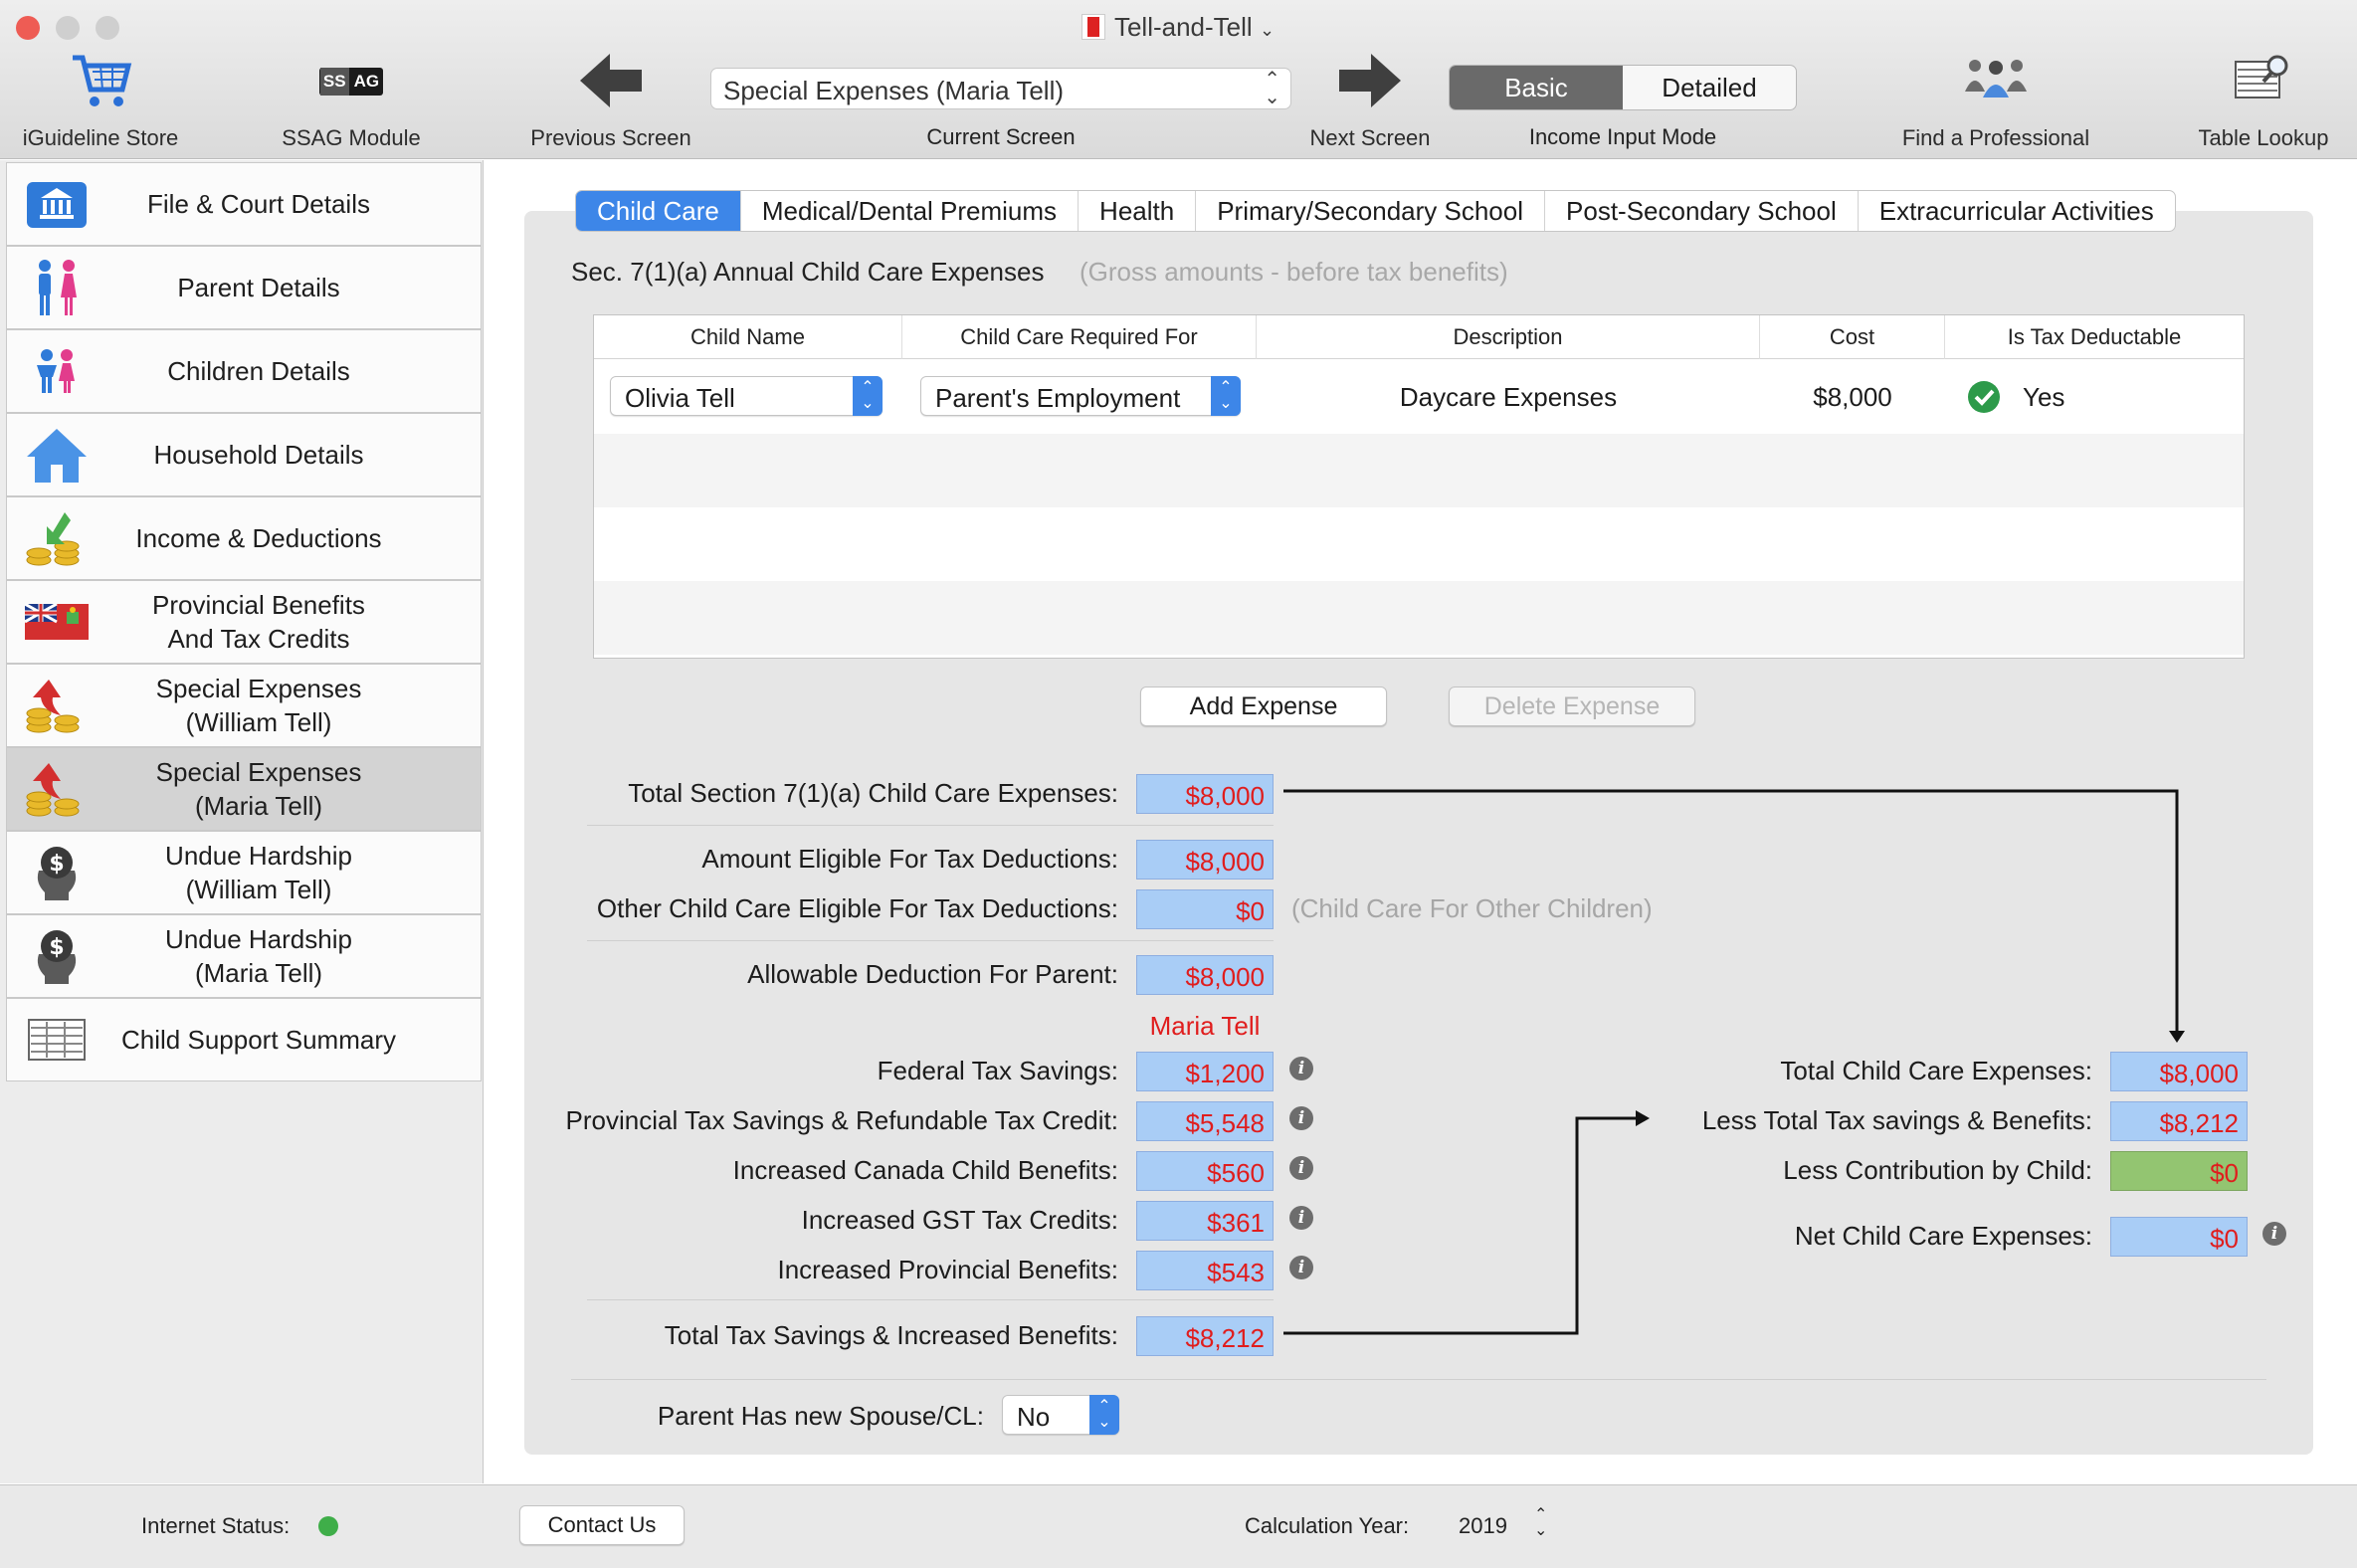 The image size is (2357, 1568). I want to click on gst-label: Increased GST Tax Credits:, so click(960, 1220).